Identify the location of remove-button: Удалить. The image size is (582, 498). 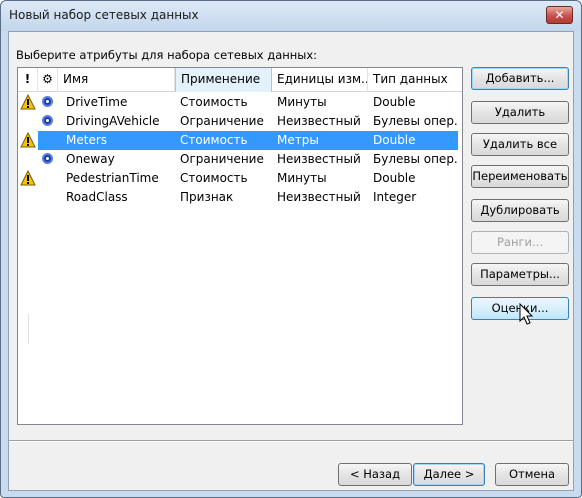
(520, 112).